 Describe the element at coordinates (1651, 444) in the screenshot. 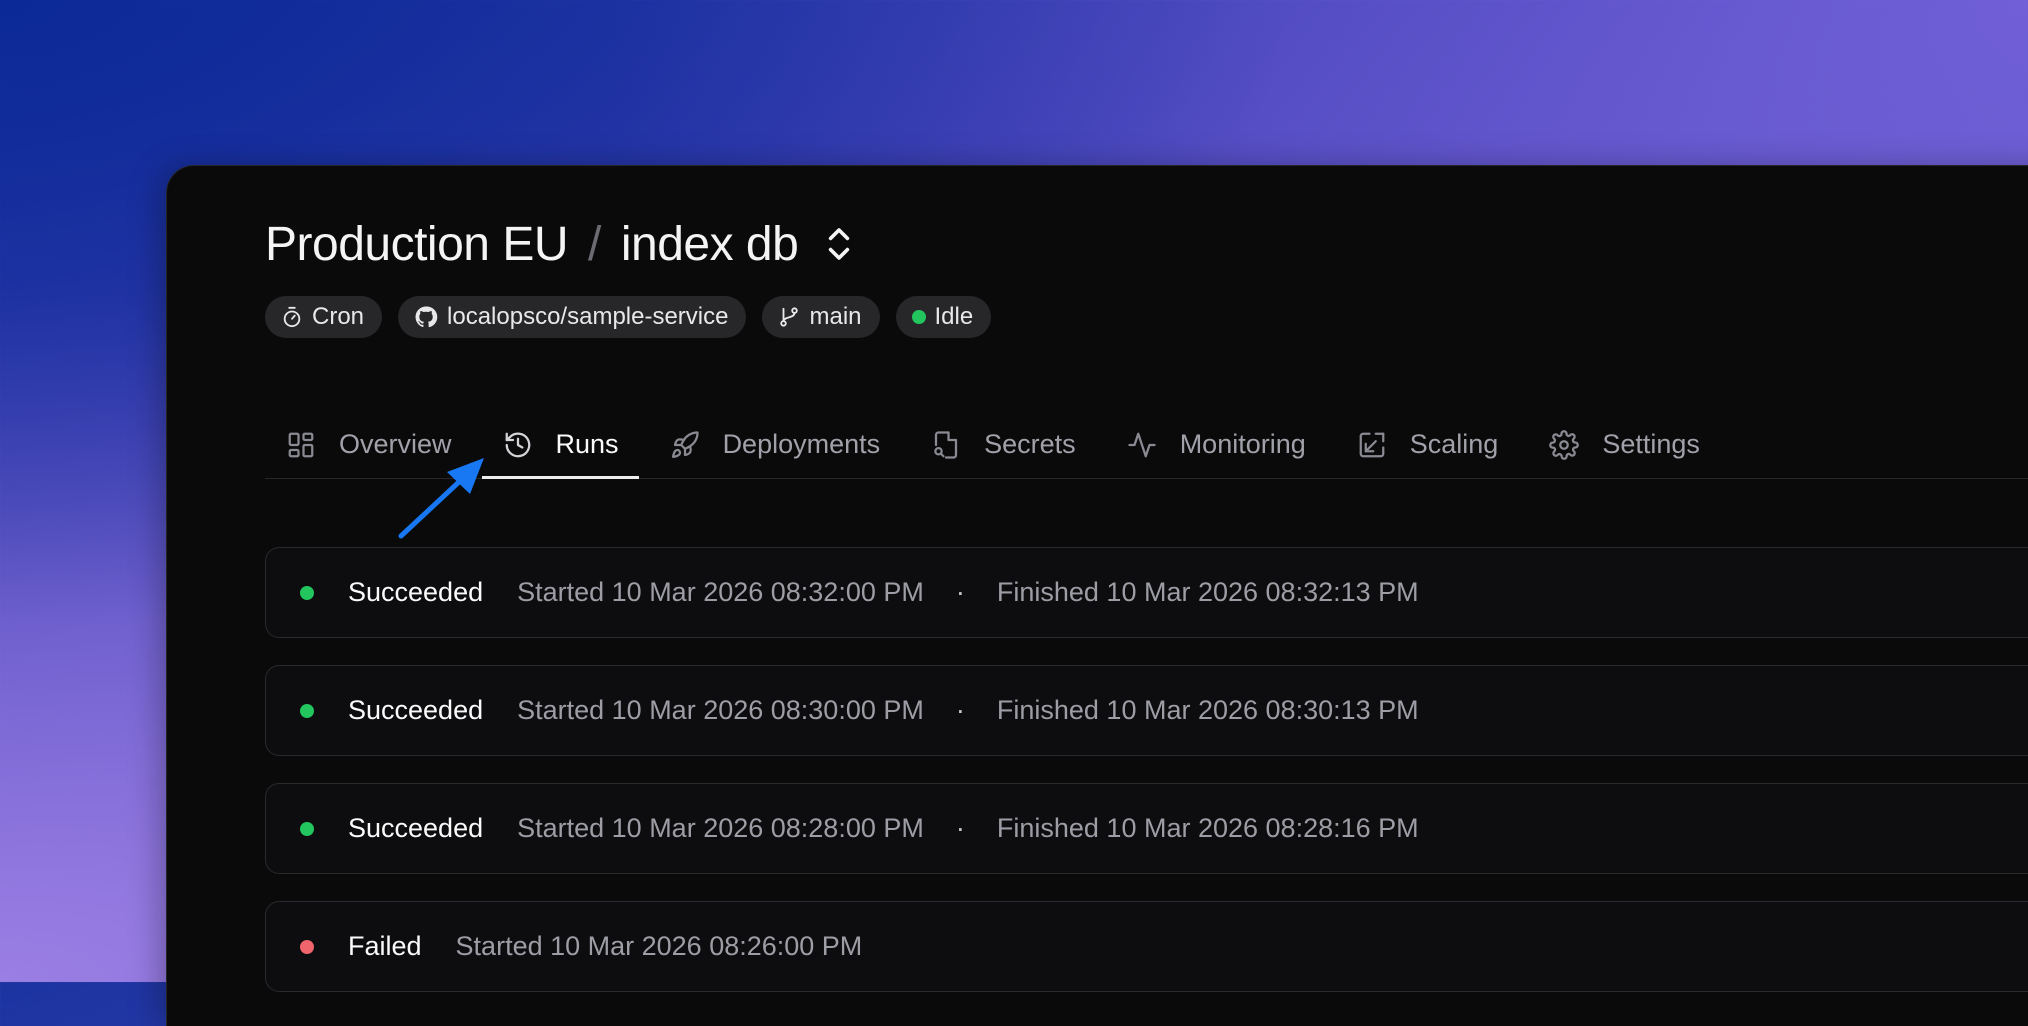

I see `tab-label: Settings` at that location.